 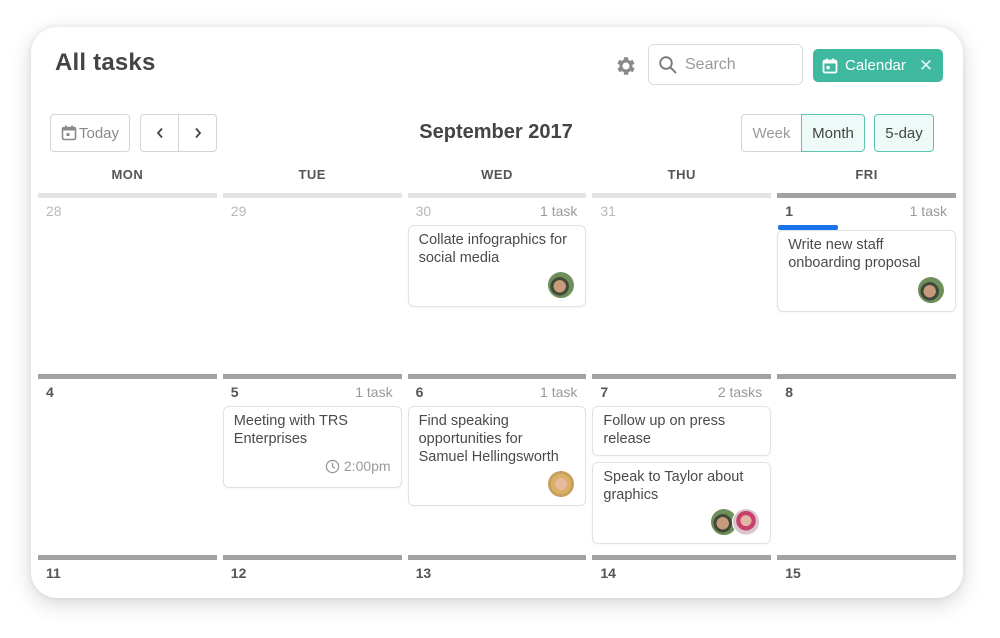 What do you see at coordinates (234, 392) in the screenshot?
I see `day-number: 5` at bounding box center [234, 392].